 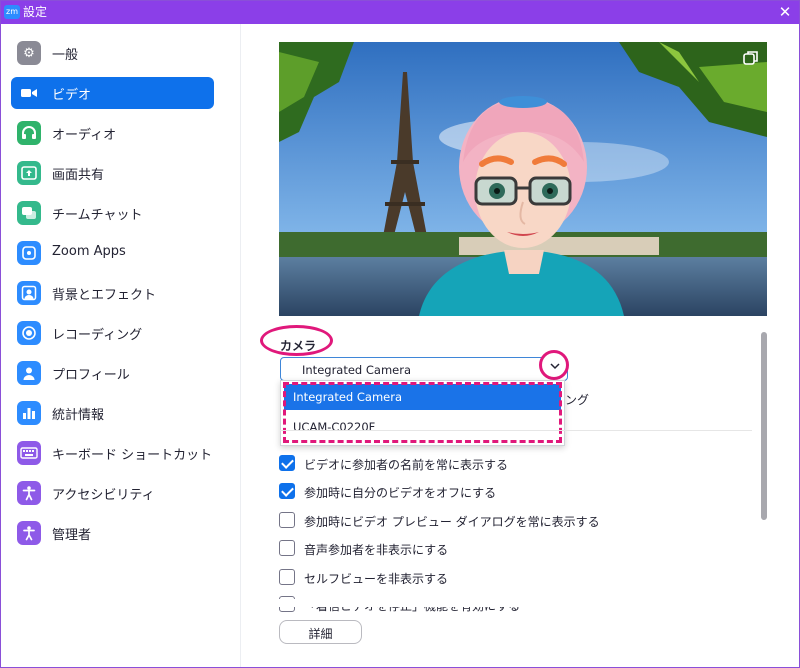 What do you see at coordinates (751, 58) in the screenshot?
I see `rotate-camera-icon` at bounding box center [751, 58].